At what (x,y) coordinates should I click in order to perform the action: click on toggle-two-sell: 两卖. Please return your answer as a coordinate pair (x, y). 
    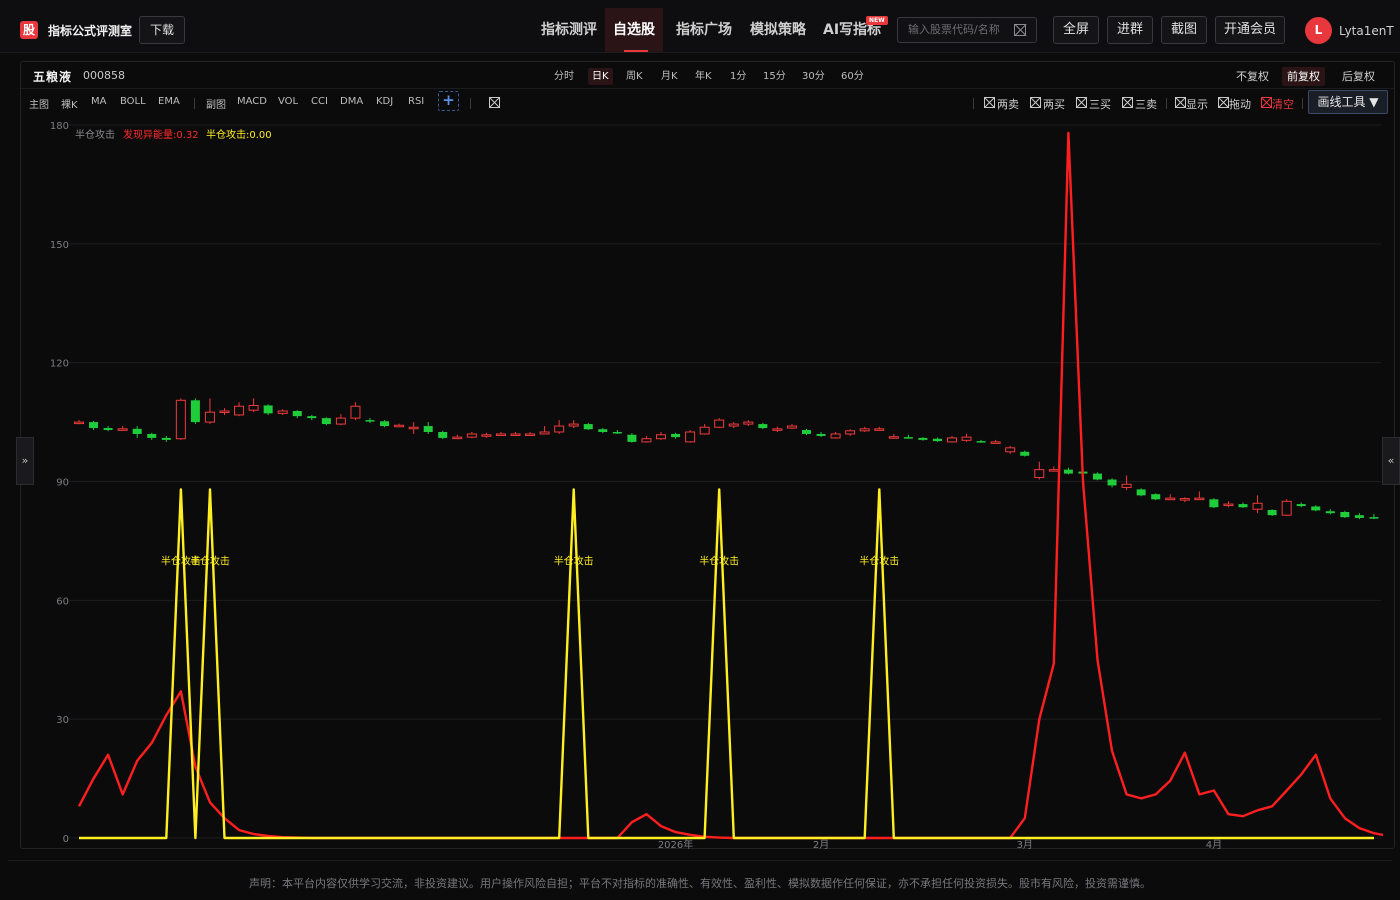
    Looking at the image, I should click on (1008, 104).